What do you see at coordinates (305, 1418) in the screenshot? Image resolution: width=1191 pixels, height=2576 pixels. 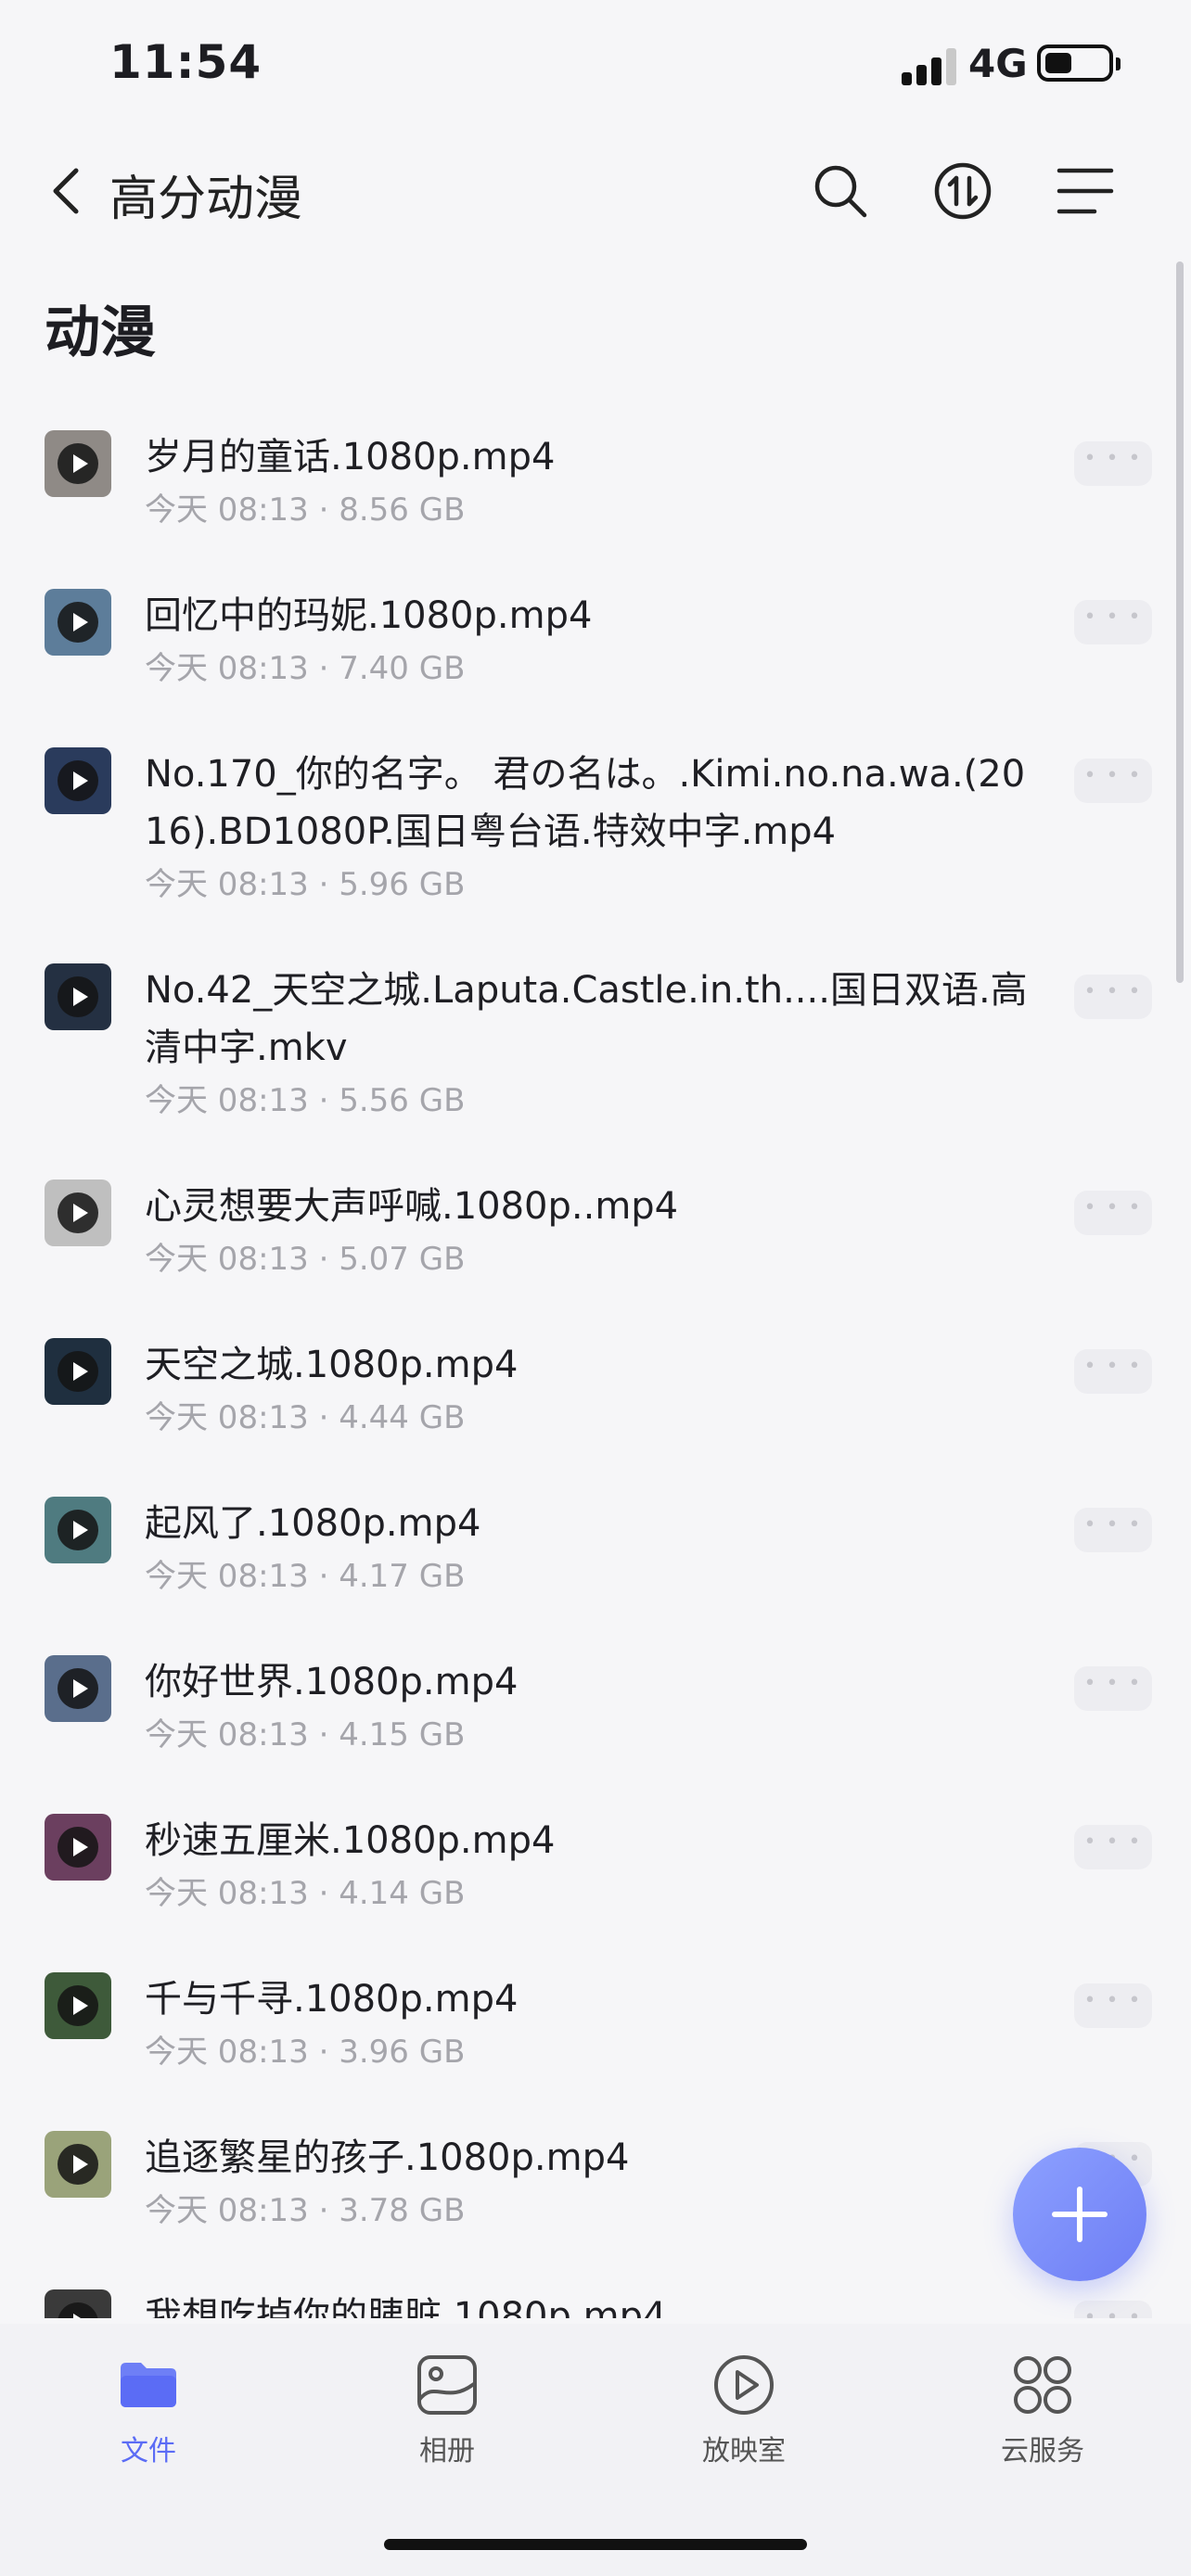 I see `file-meta: 今天 08:13 · 4.44 GB` at bounding box center [305, 1418].